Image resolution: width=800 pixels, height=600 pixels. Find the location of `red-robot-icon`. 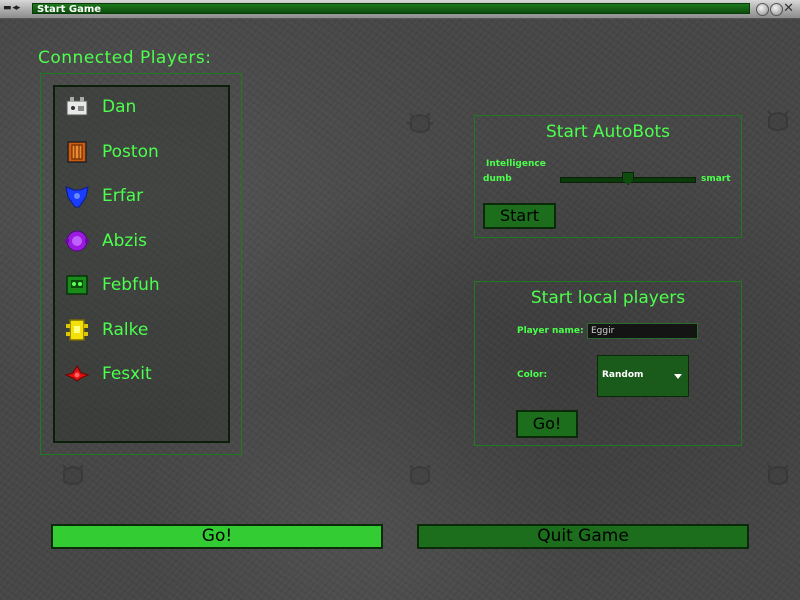

red-robot-icon is located at coordinates (77, 373).